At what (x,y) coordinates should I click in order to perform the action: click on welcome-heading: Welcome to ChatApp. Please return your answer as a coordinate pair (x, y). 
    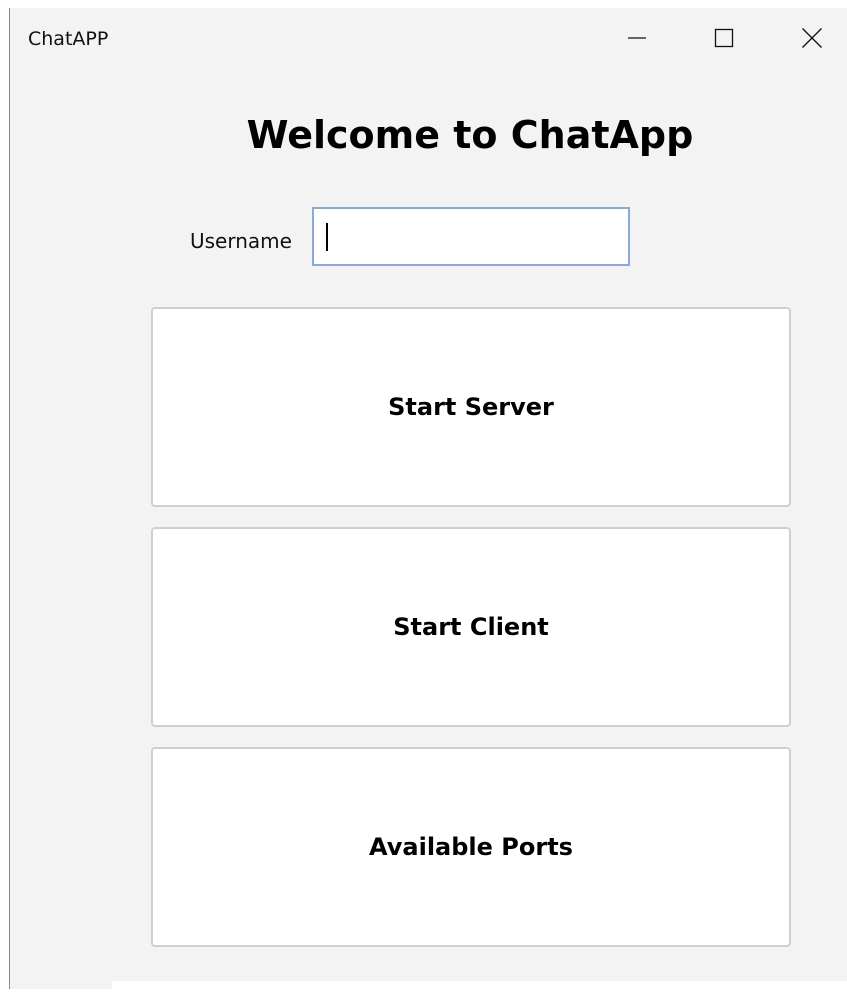
    Looking at the image, I should click on (470, 135).